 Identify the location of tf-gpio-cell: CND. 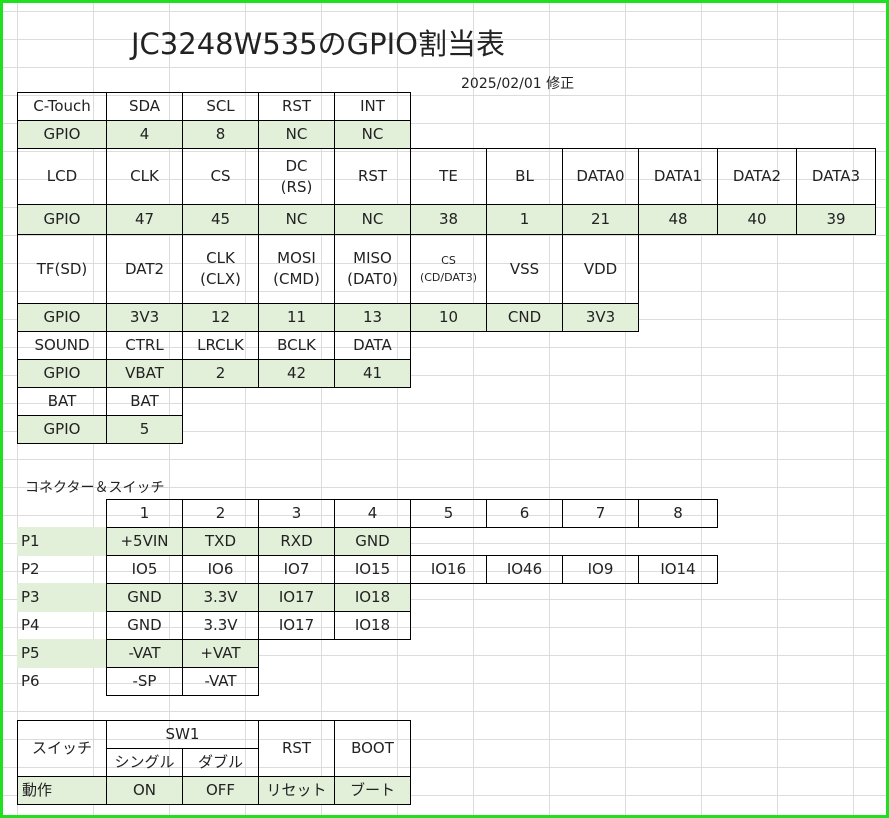
(524, 317).